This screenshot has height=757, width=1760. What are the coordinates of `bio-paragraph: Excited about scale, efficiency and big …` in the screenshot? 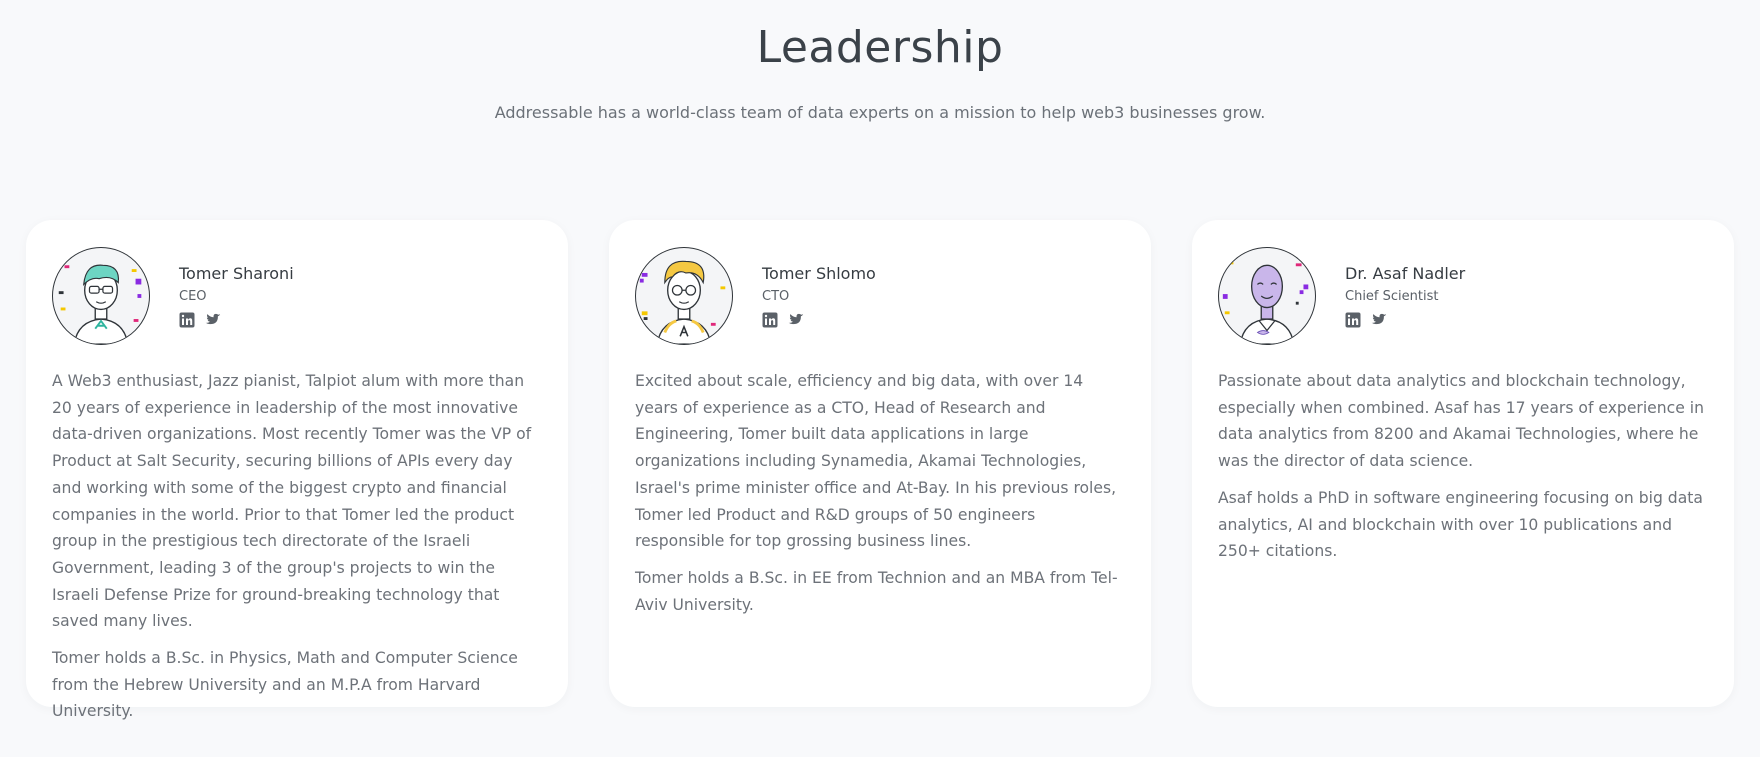 It's located at (876, 461).